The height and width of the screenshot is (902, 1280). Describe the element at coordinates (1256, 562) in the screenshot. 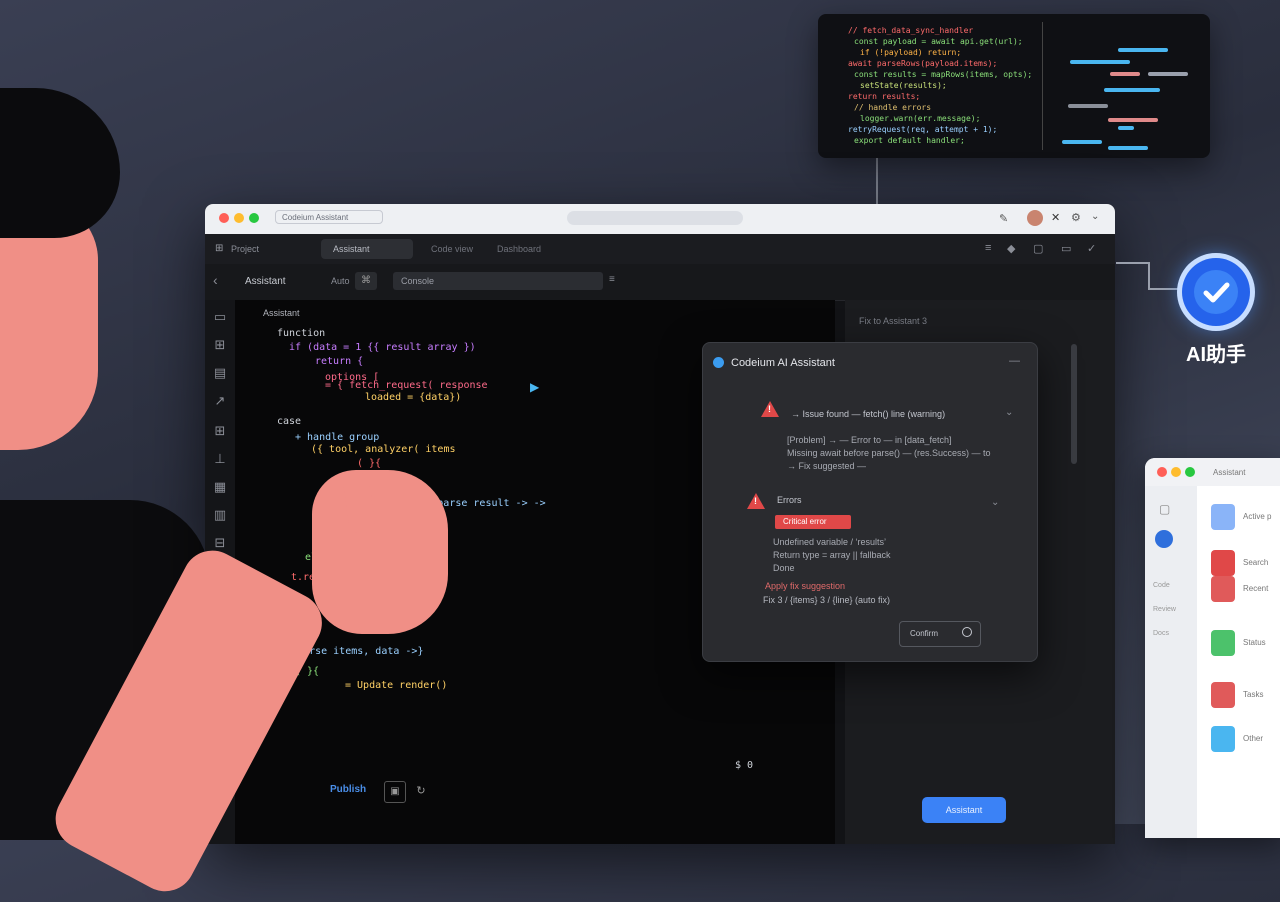

I see `side-item-label: Search` at that location.